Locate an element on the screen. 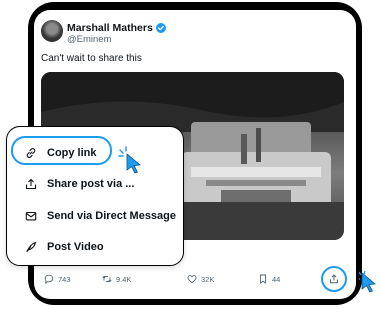 This screenshot has width=380, height=309. repost-icon is located at coordinates (107, 279).